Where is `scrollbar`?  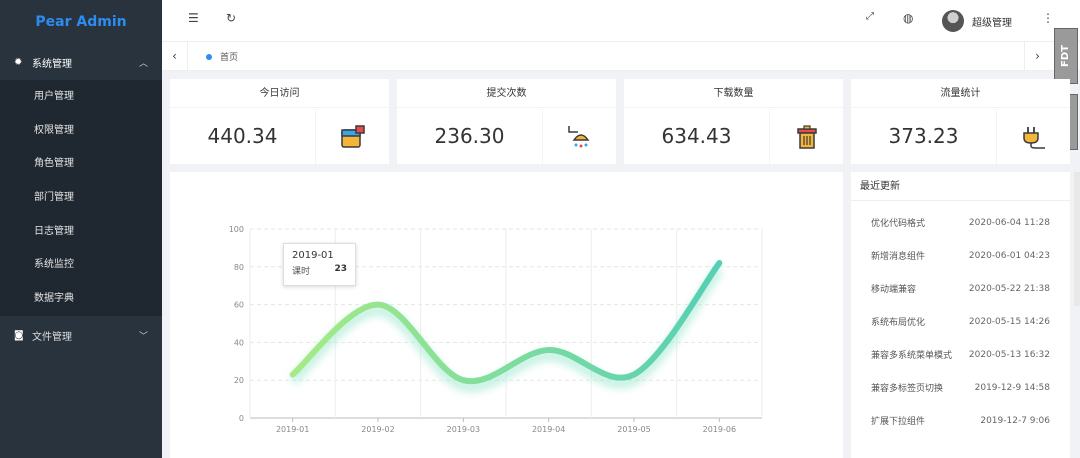 scrollbar is located at coordinates (1077, 239).